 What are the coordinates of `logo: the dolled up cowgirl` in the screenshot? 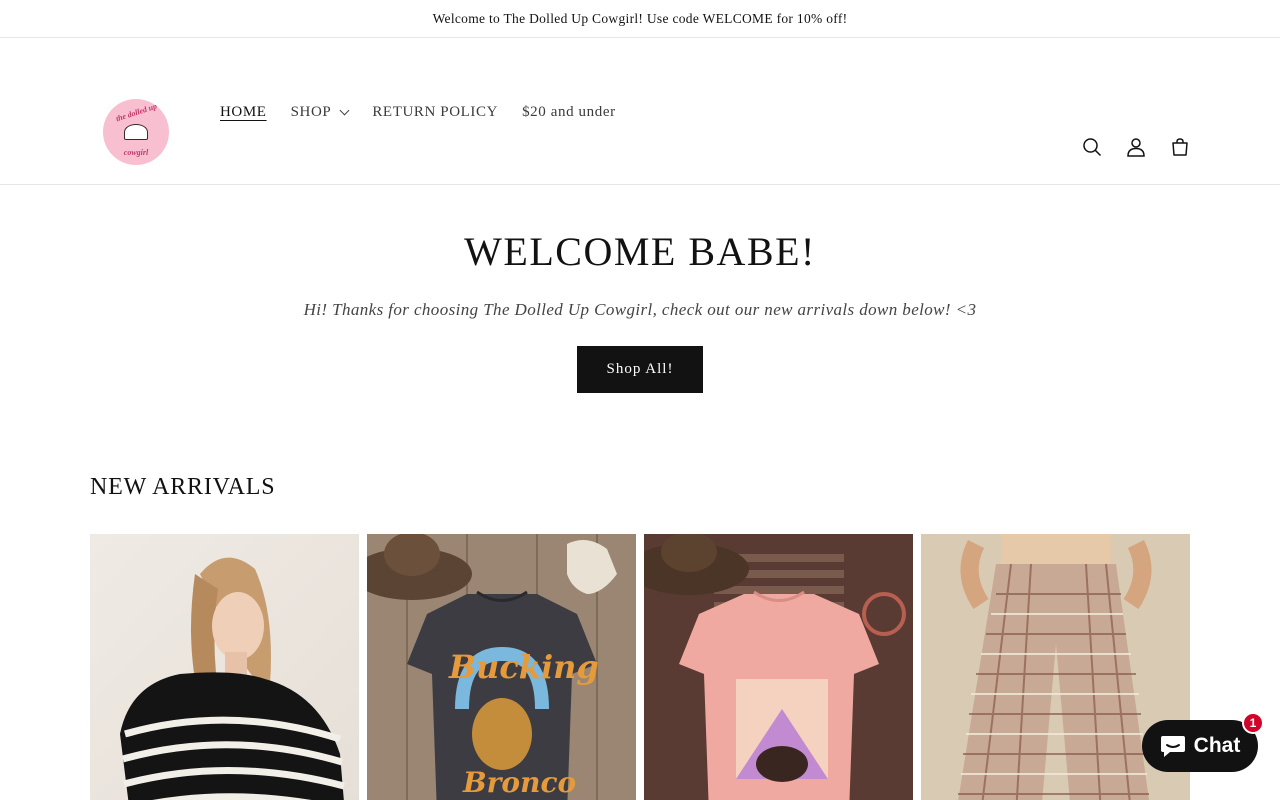 It's located at (136, 132).